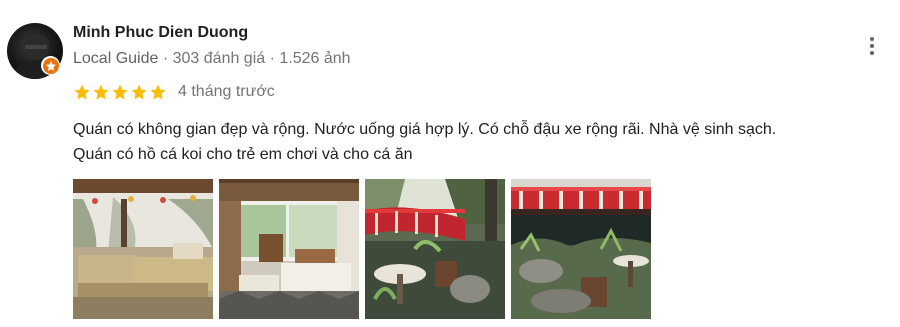 Image resolution: width=900 pixels, height=327 pixels. I want to click on review-time: 4 tháng trước, so click(226, 91).